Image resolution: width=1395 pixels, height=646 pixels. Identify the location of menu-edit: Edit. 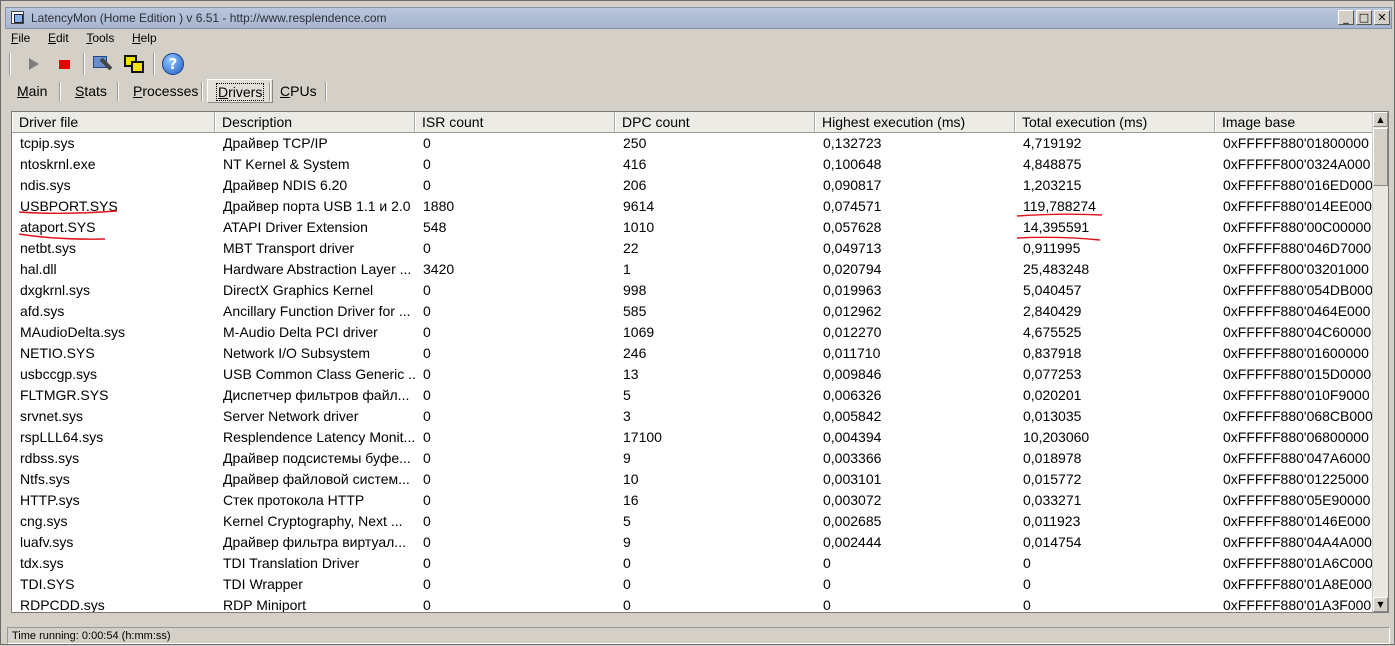
(58, 38).